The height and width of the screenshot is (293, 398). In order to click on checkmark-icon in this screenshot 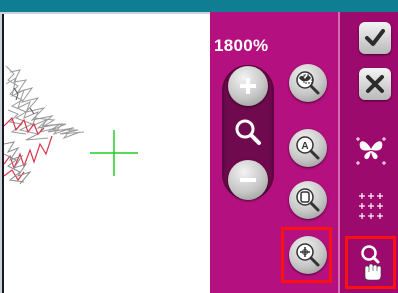, I will do `click(375, 37)`.